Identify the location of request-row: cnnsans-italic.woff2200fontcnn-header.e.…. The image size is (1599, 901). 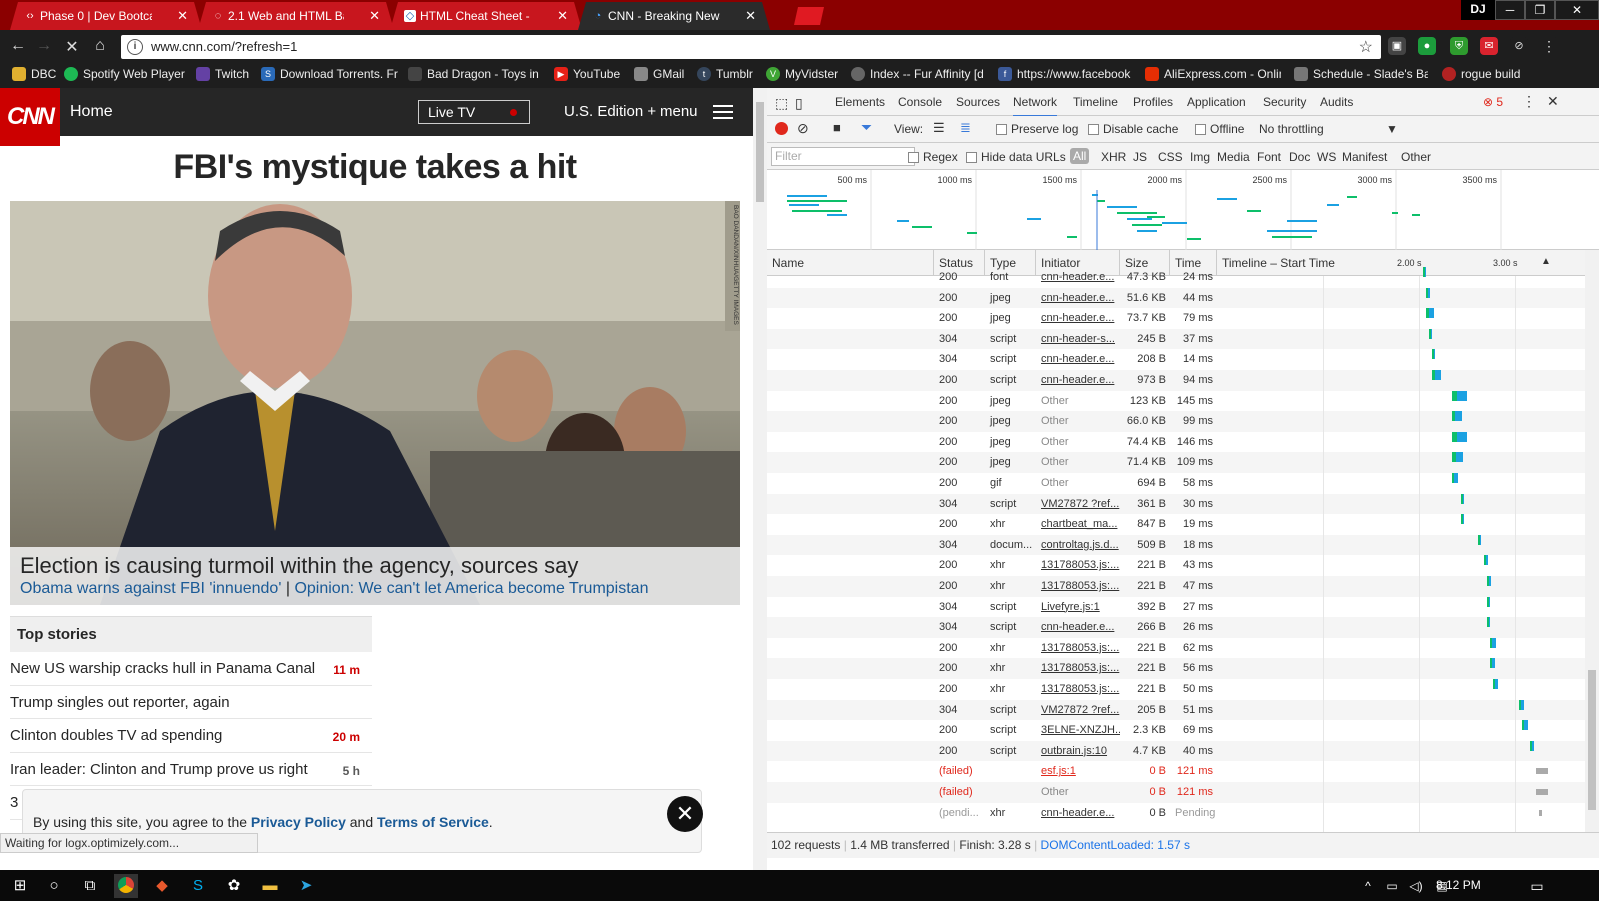
(1176, 277).